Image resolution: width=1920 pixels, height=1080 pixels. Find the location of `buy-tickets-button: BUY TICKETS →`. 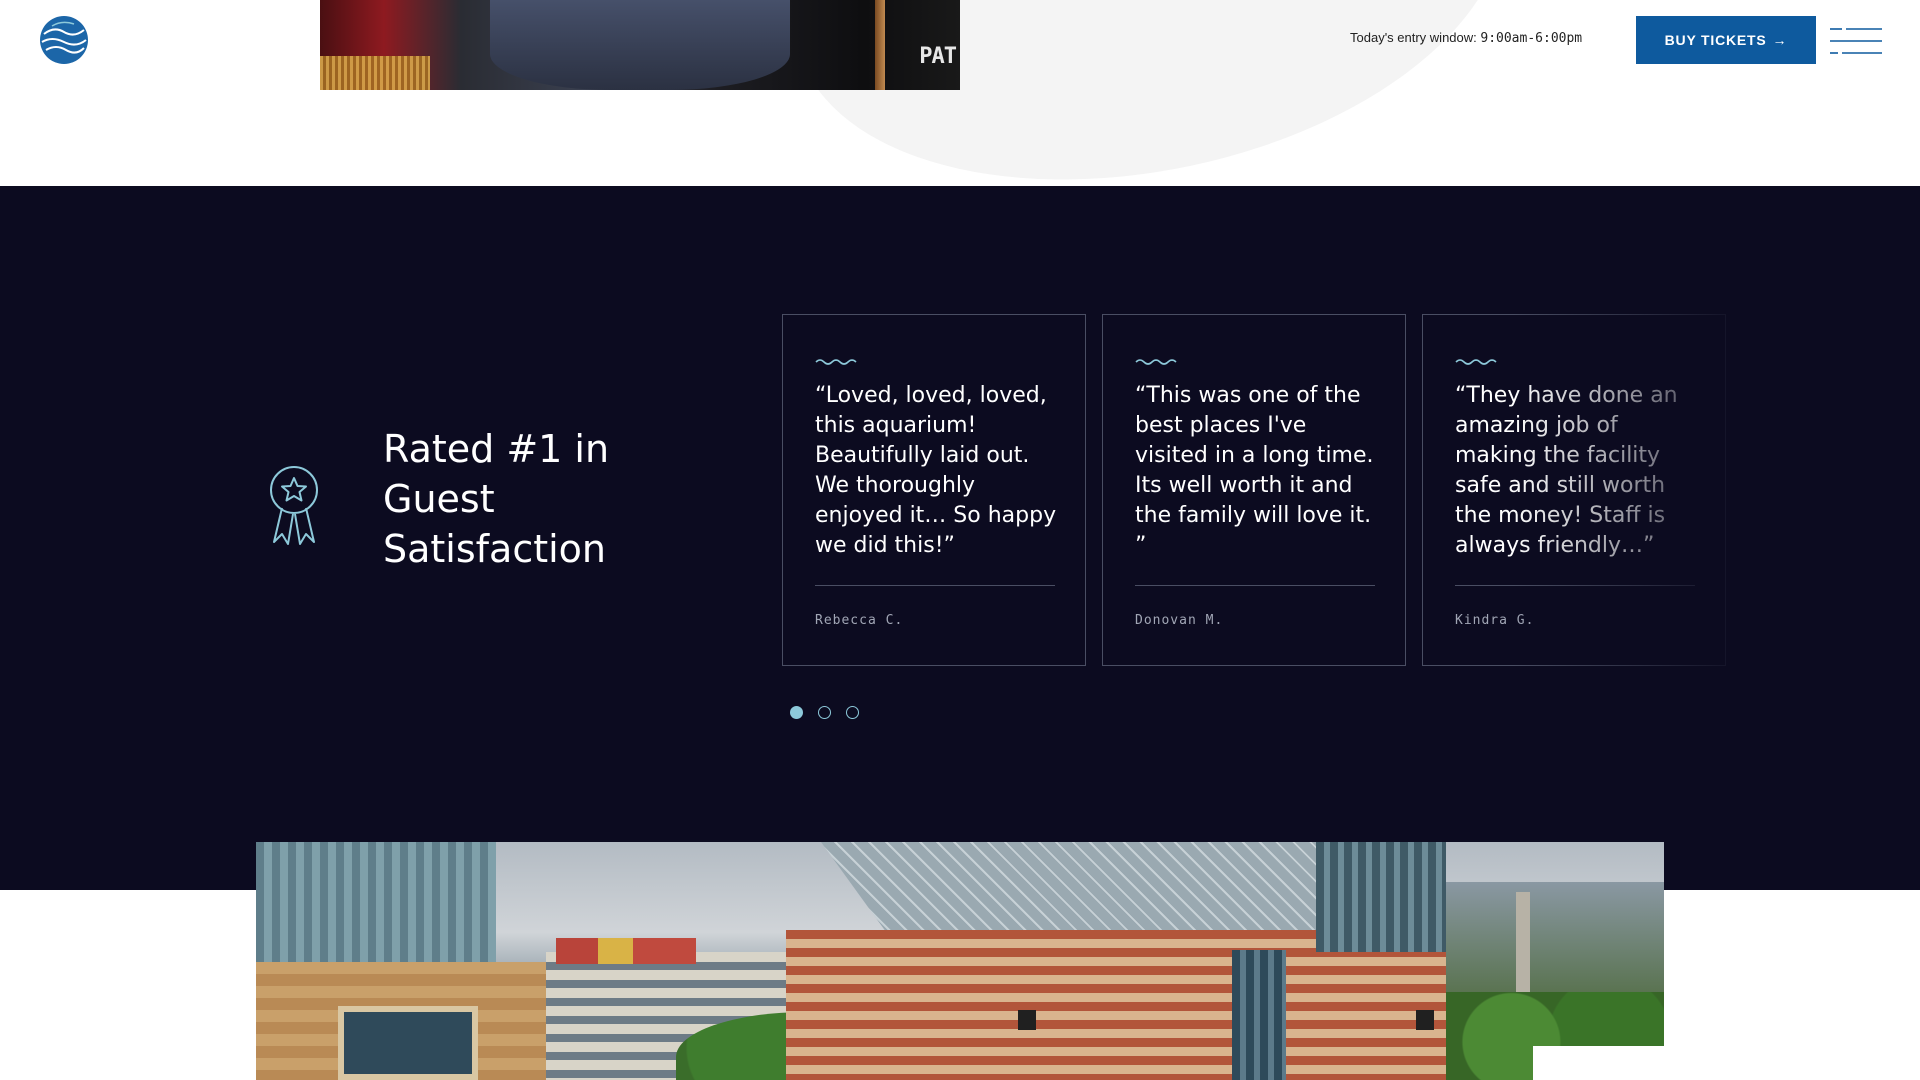

buy-tickets-button: BUY TICKETS → is located at coordinates (1726, 40).